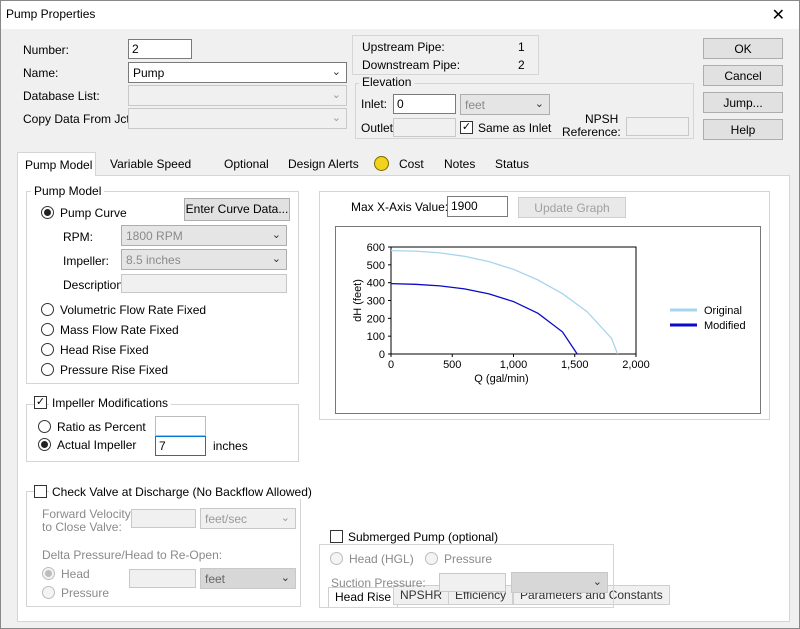 This screenshot has width=800, height=629. I want to click on window-title: Pump Properties, so click(51, 14).